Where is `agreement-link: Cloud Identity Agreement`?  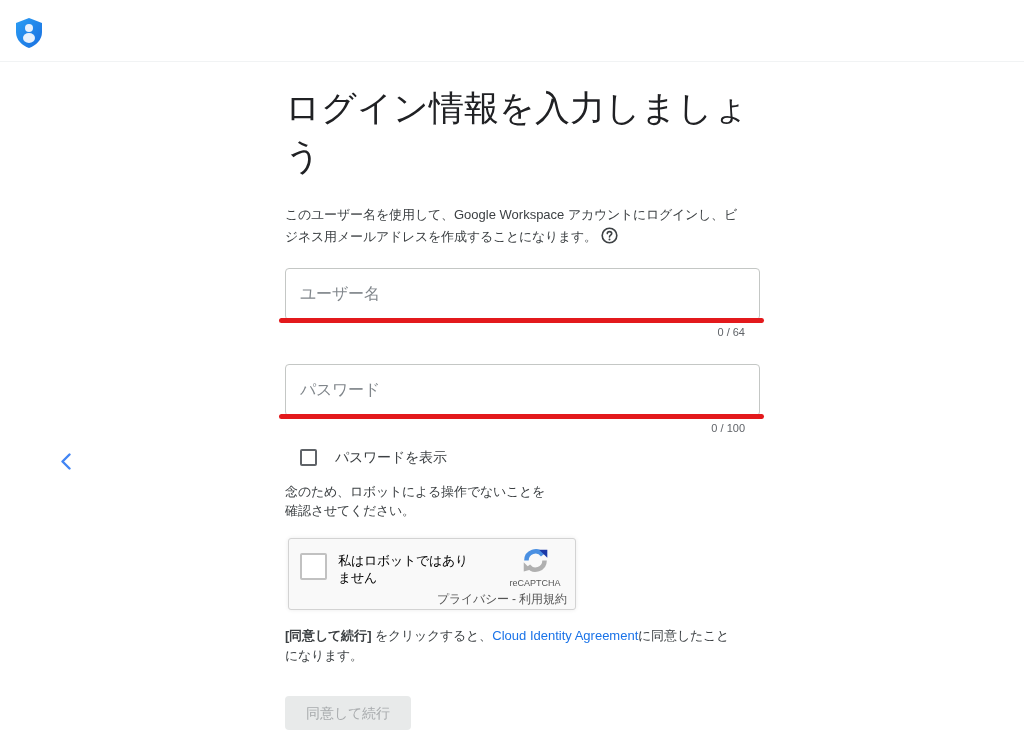 agreement-link: Cloud Identity Agreement is located at coordinates (565, 635).